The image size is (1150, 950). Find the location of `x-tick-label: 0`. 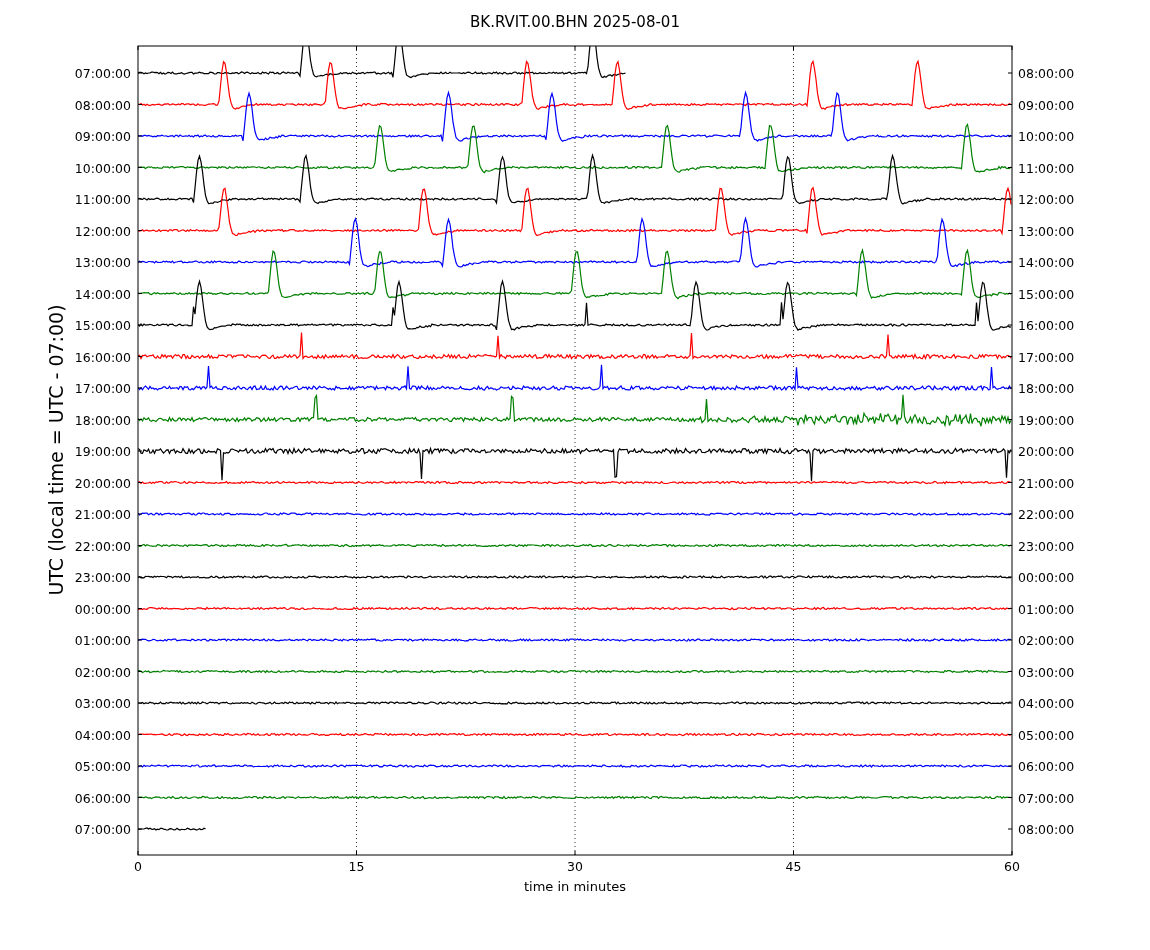

x-tick-label: 0 is located at coordinates (138, 866).